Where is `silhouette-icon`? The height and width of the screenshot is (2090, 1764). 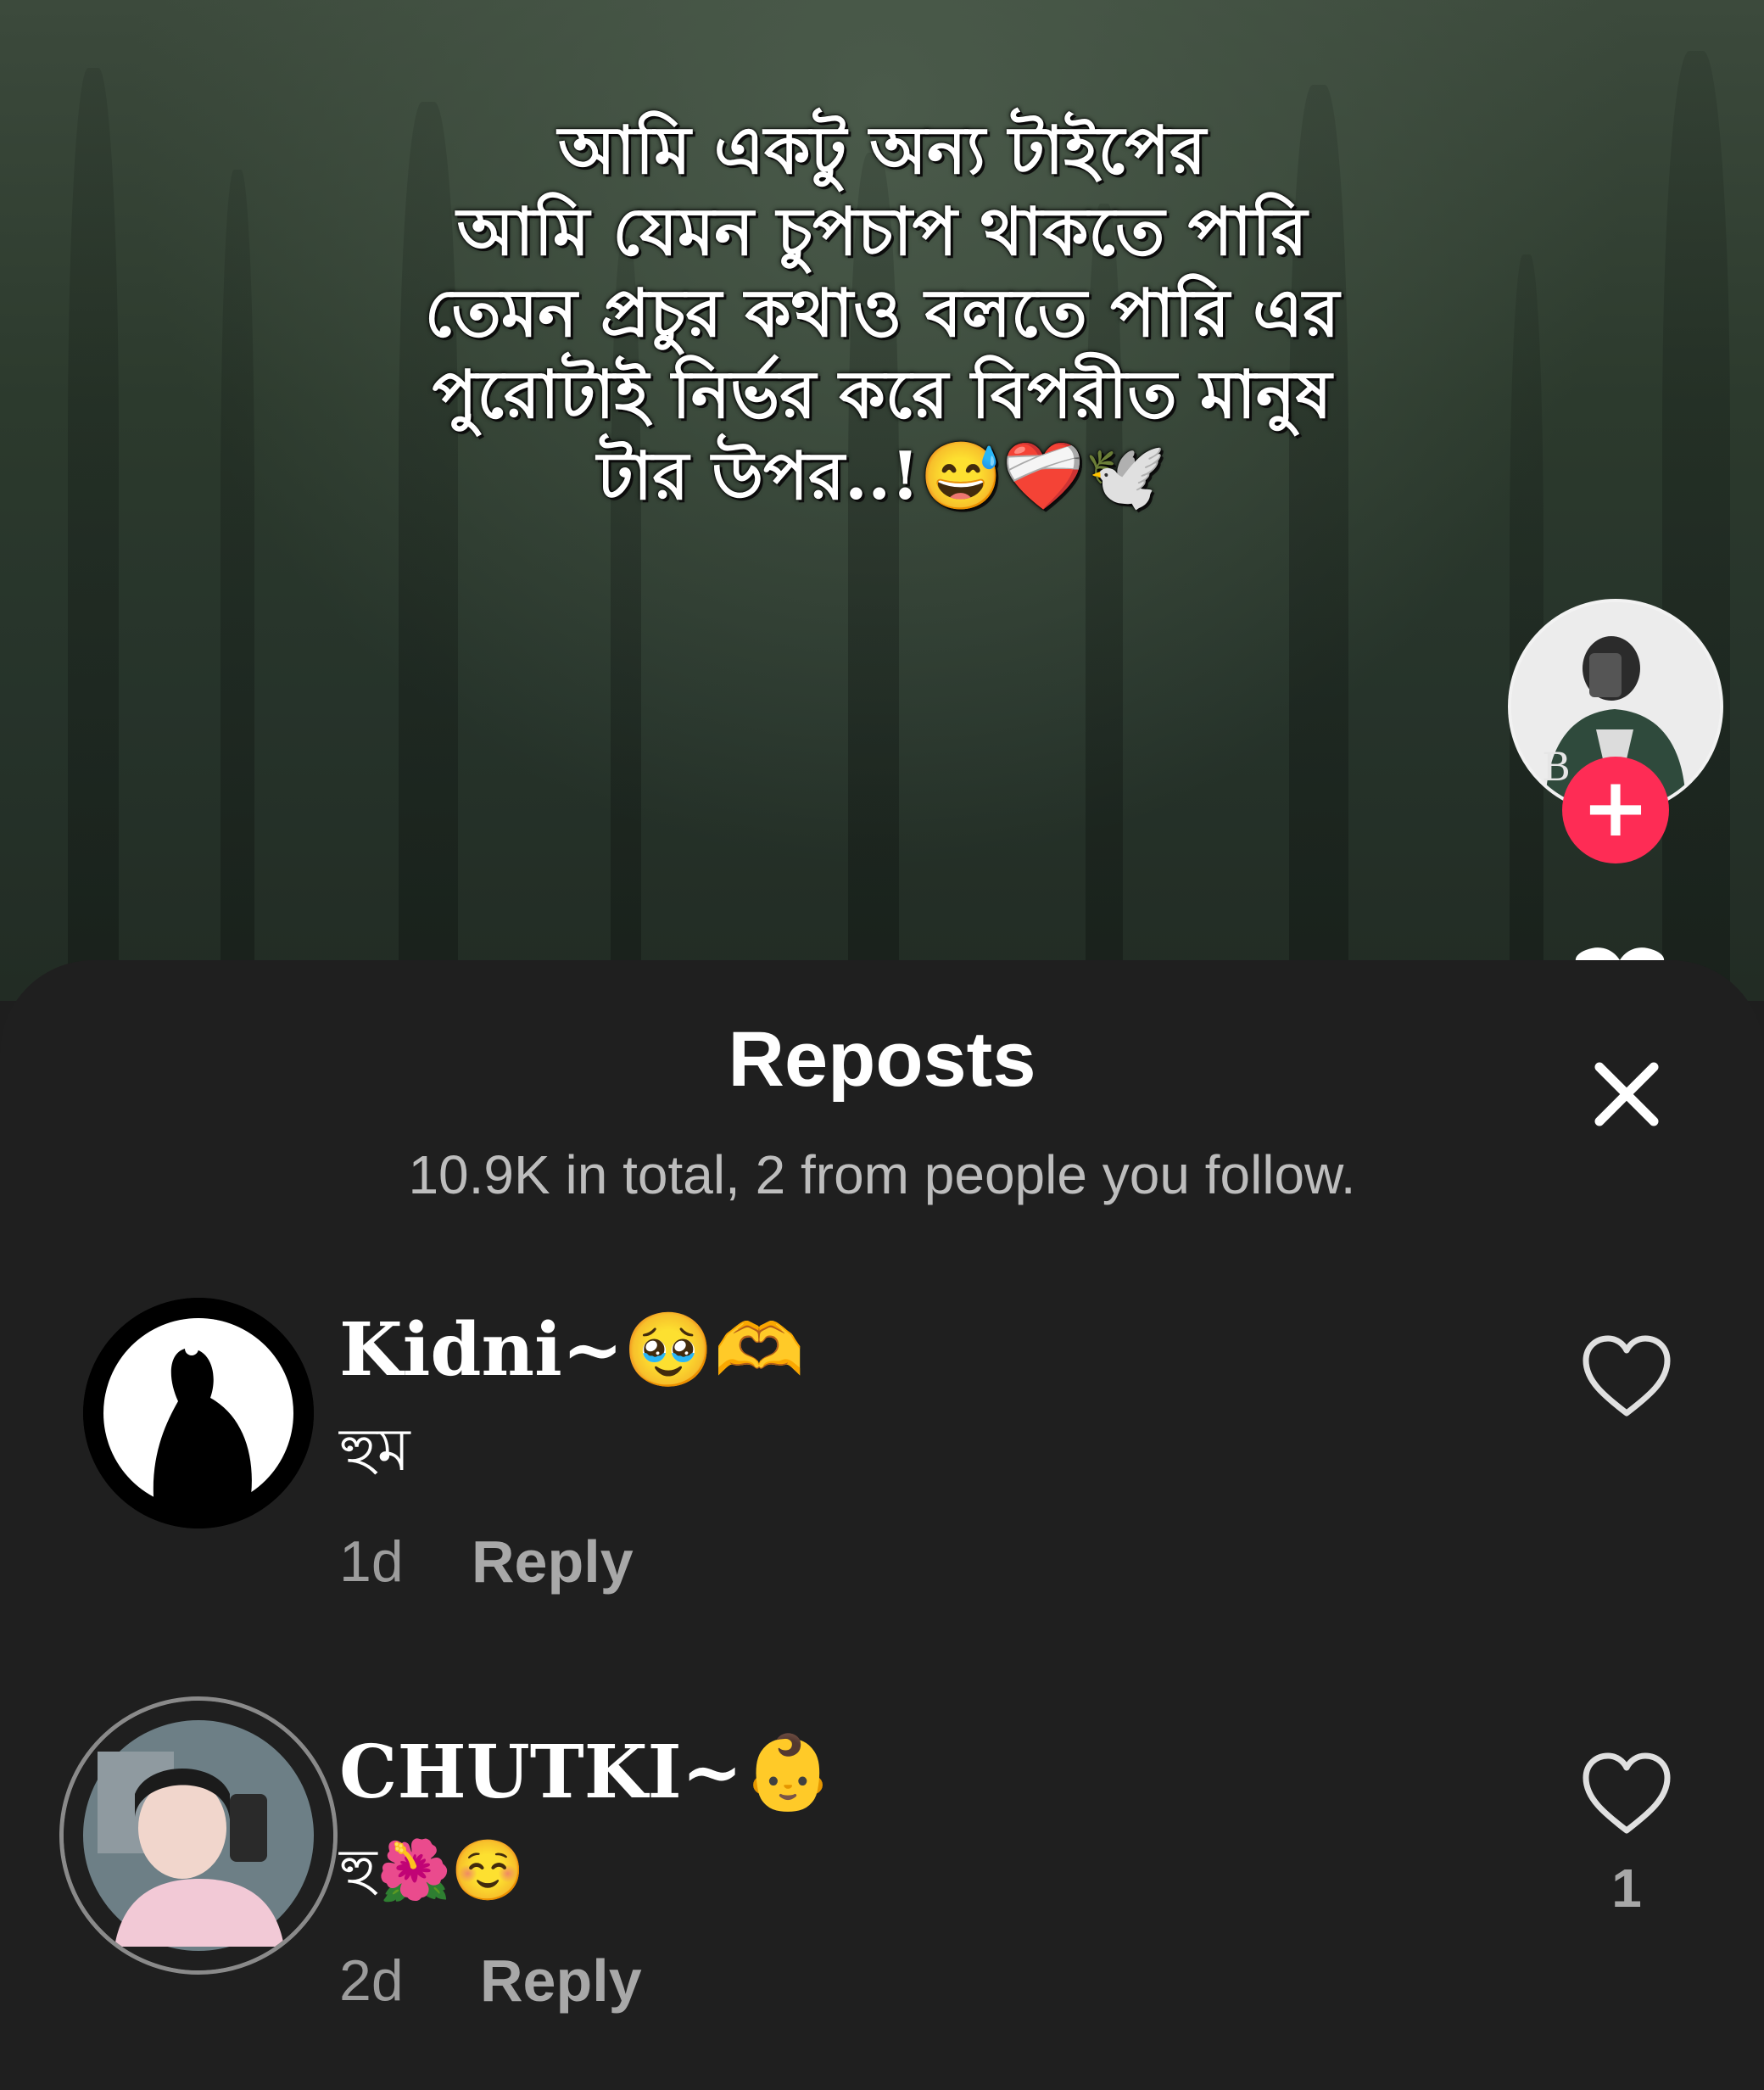 silhouette-icon is located at coordinates (198, 1413).